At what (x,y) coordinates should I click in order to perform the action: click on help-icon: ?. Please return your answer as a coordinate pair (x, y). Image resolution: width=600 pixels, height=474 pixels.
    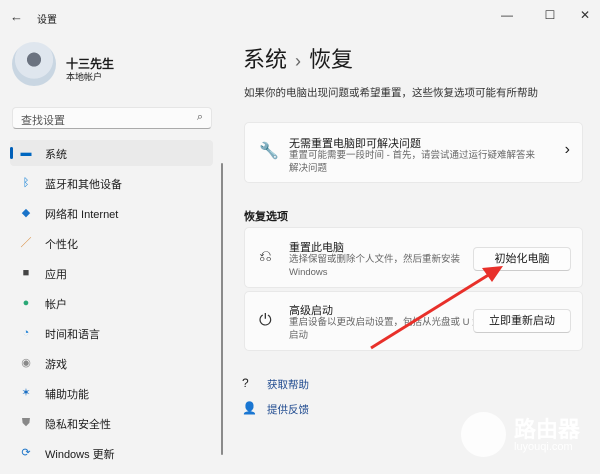
    Looking at the image, I should click on (245, 383).